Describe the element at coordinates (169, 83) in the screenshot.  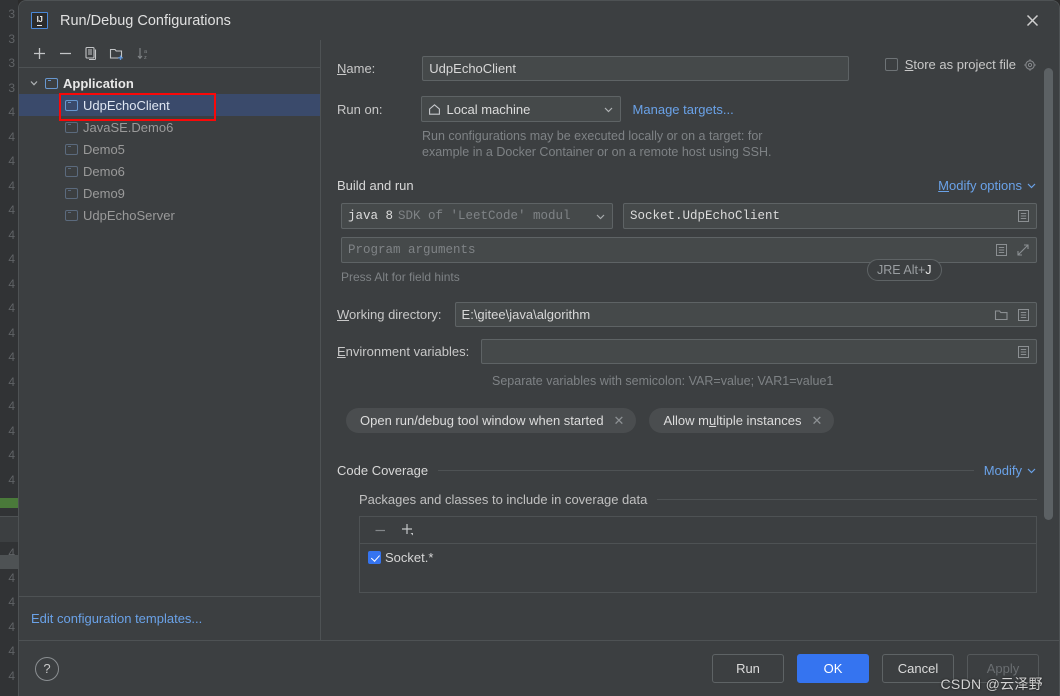
I see `tree-group-application: Application` at that location.